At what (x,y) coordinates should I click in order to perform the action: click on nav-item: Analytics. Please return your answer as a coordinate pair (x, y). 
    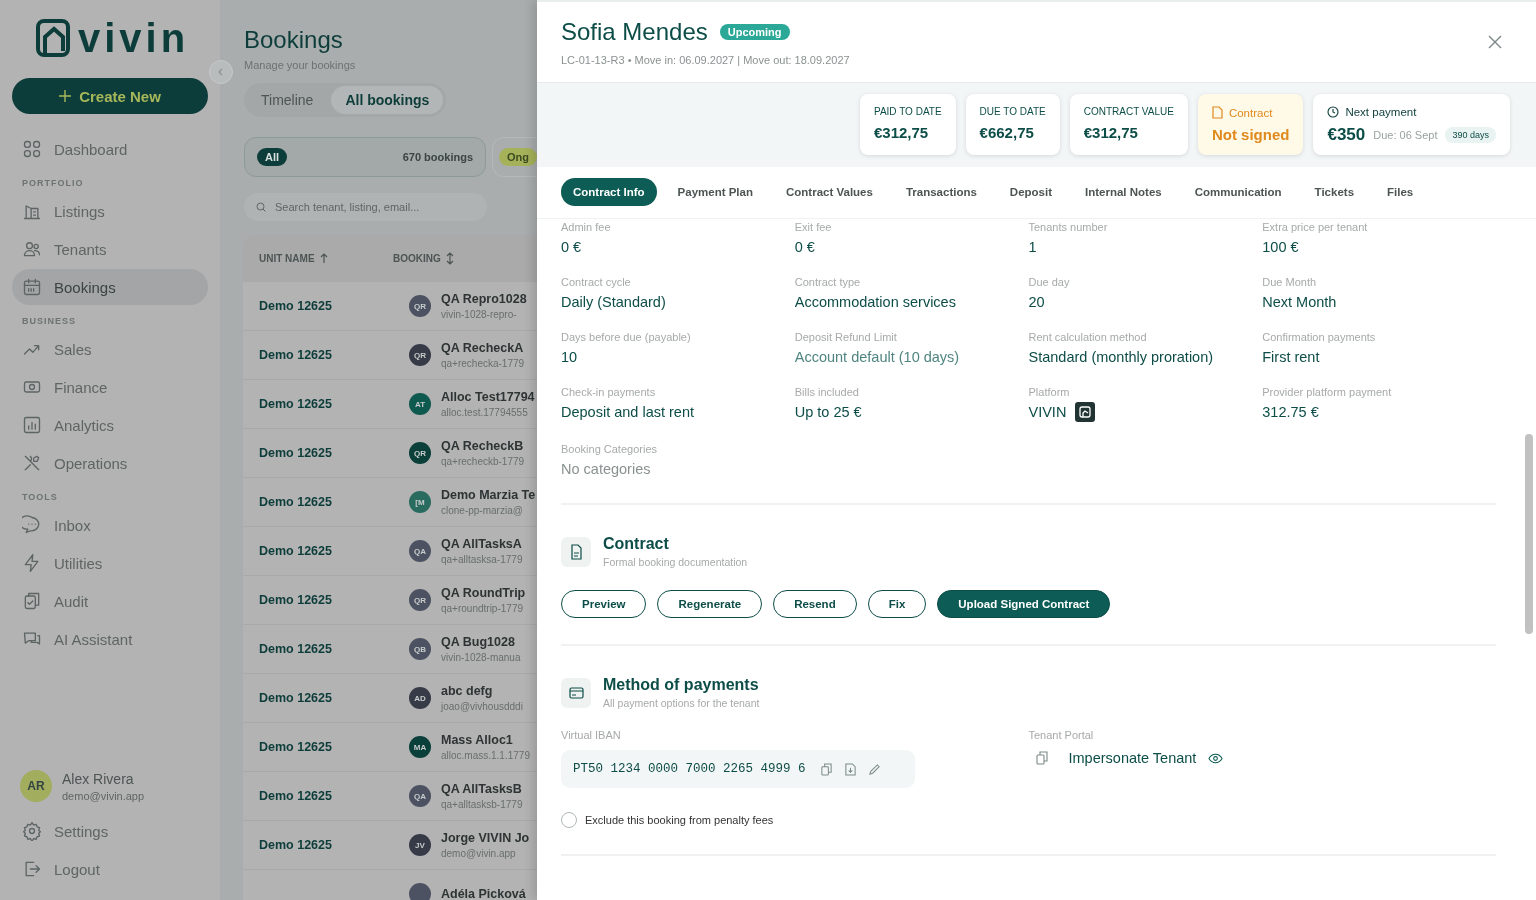
    Looking at the image, I should click on (110, 425).